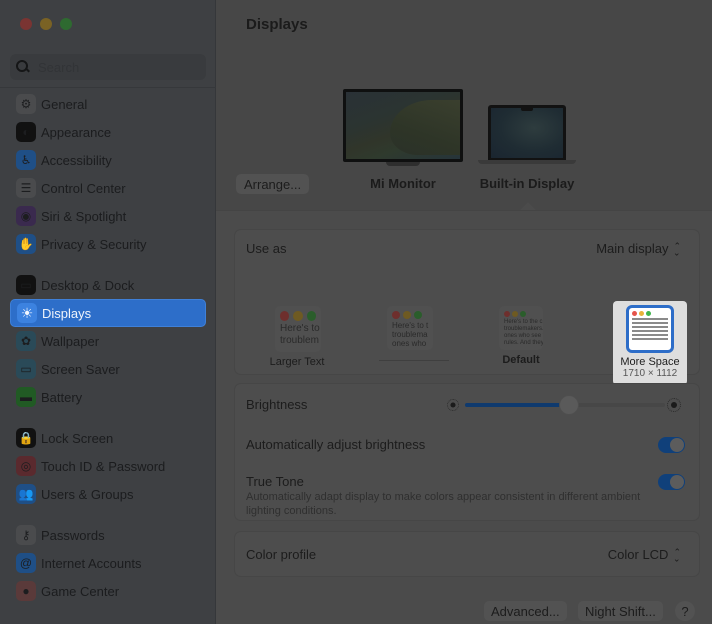 The image size is (712, 624). I want to click on dock-icon: ▭, so click(26, 285).